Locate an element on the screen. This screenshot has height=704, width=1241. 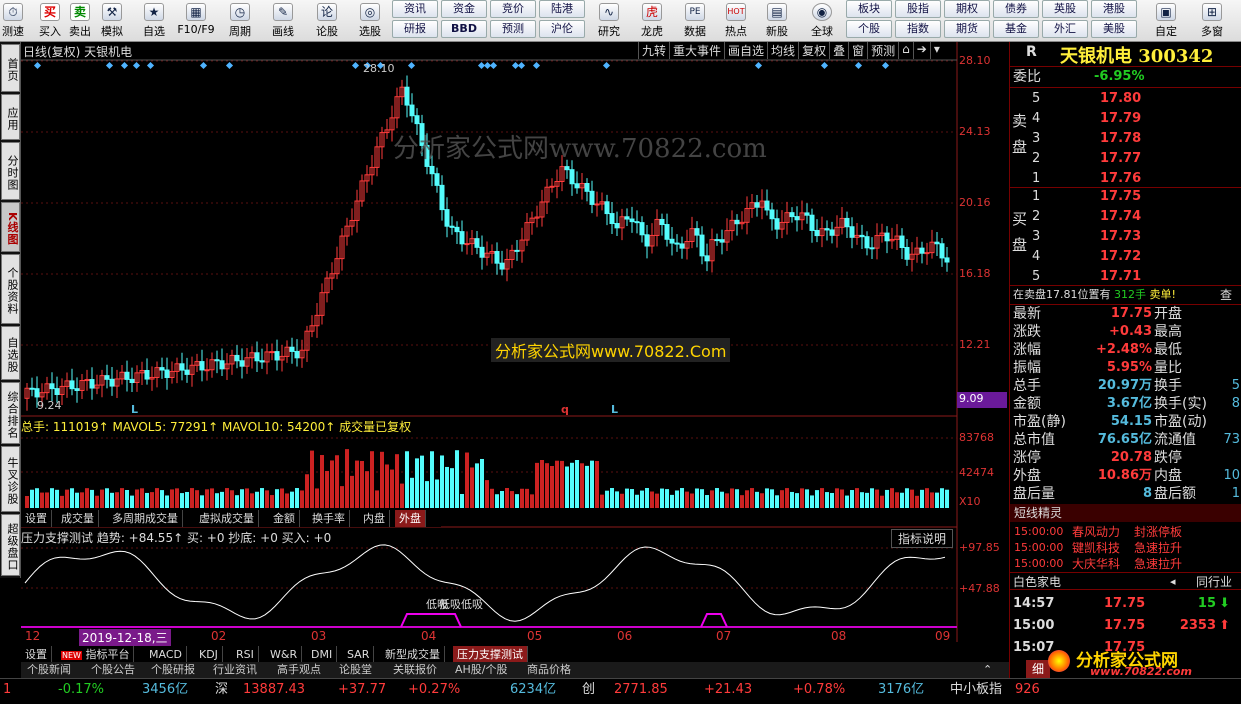
f10-button: ▦ F10/F9 is located at coordinates (196, 21).